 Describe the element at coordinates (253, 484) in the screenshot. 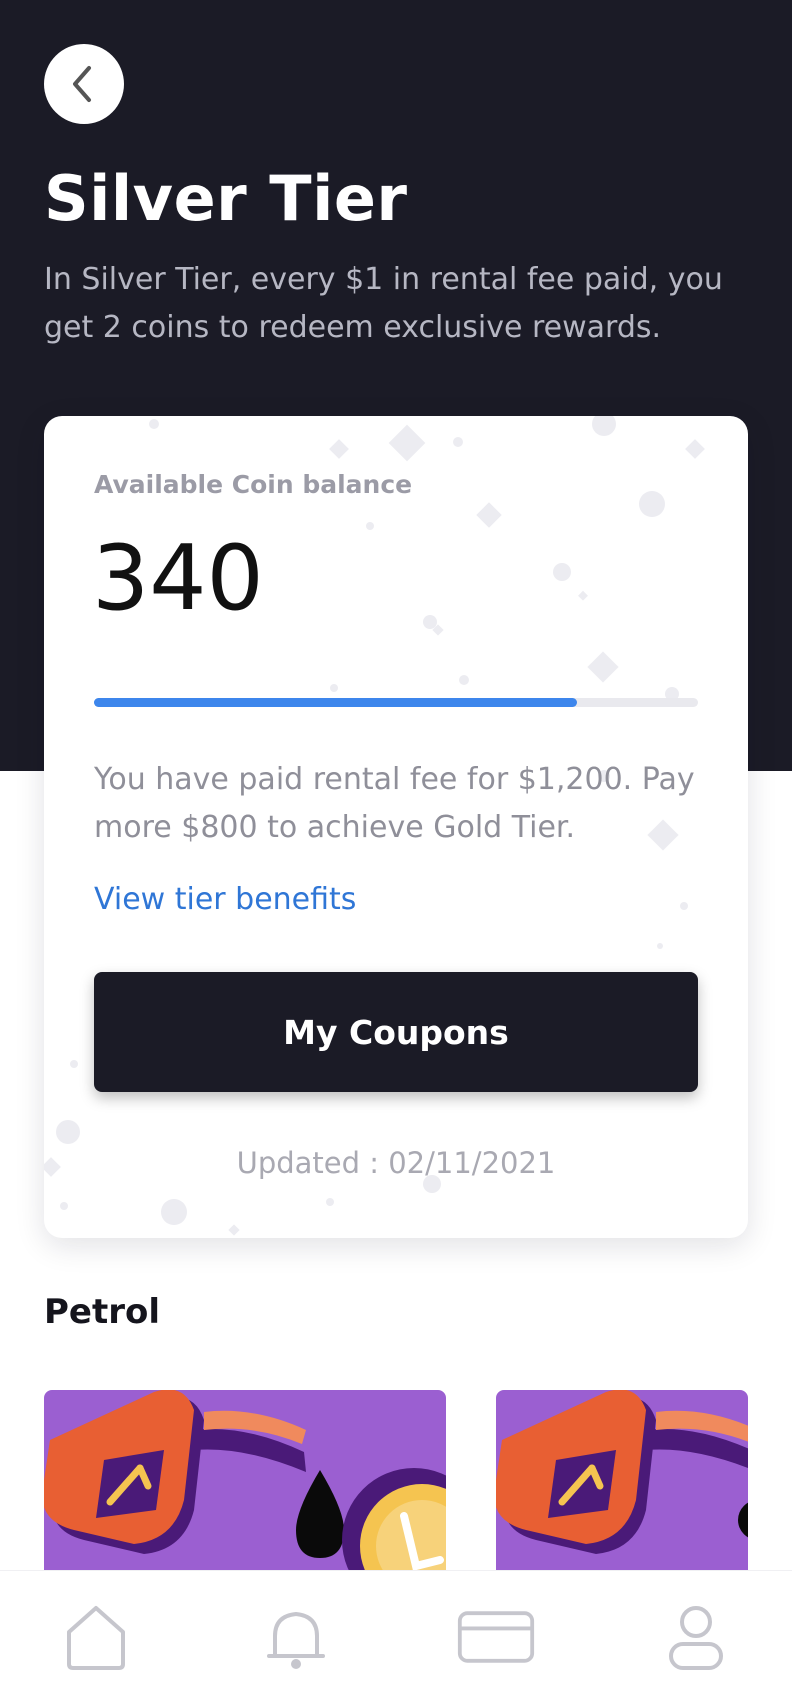

I see `coin-balance-label: Available Coin balance` at that location.